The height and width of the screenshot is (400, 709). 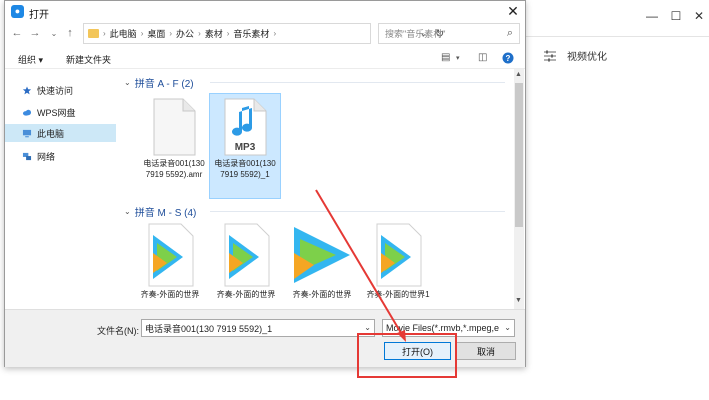 What do you see at coordinates (445, 57) in the screenshot?
I see `view-options-icon: ▤` at bounding box center [445, 57].